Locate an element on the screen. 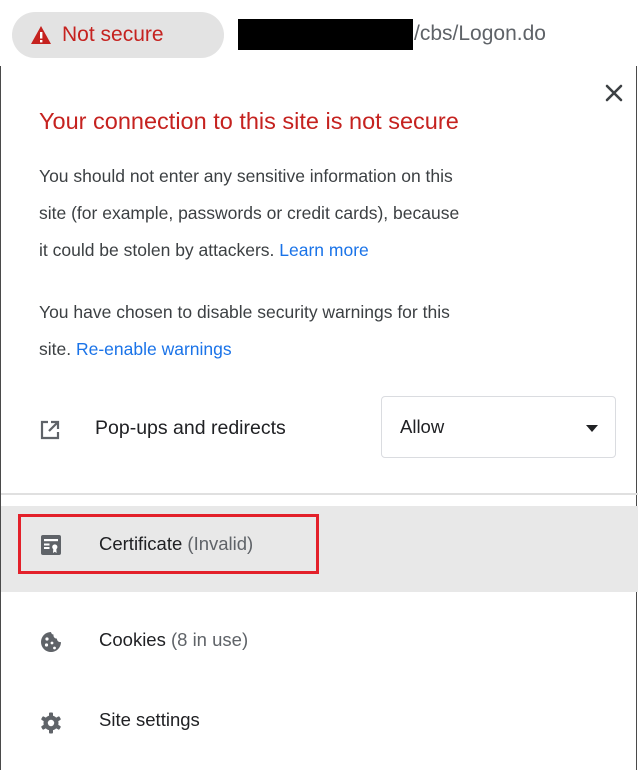  popups-redirects-row: Pop-ups and redirects Allow is located at coordinates (319, 441).